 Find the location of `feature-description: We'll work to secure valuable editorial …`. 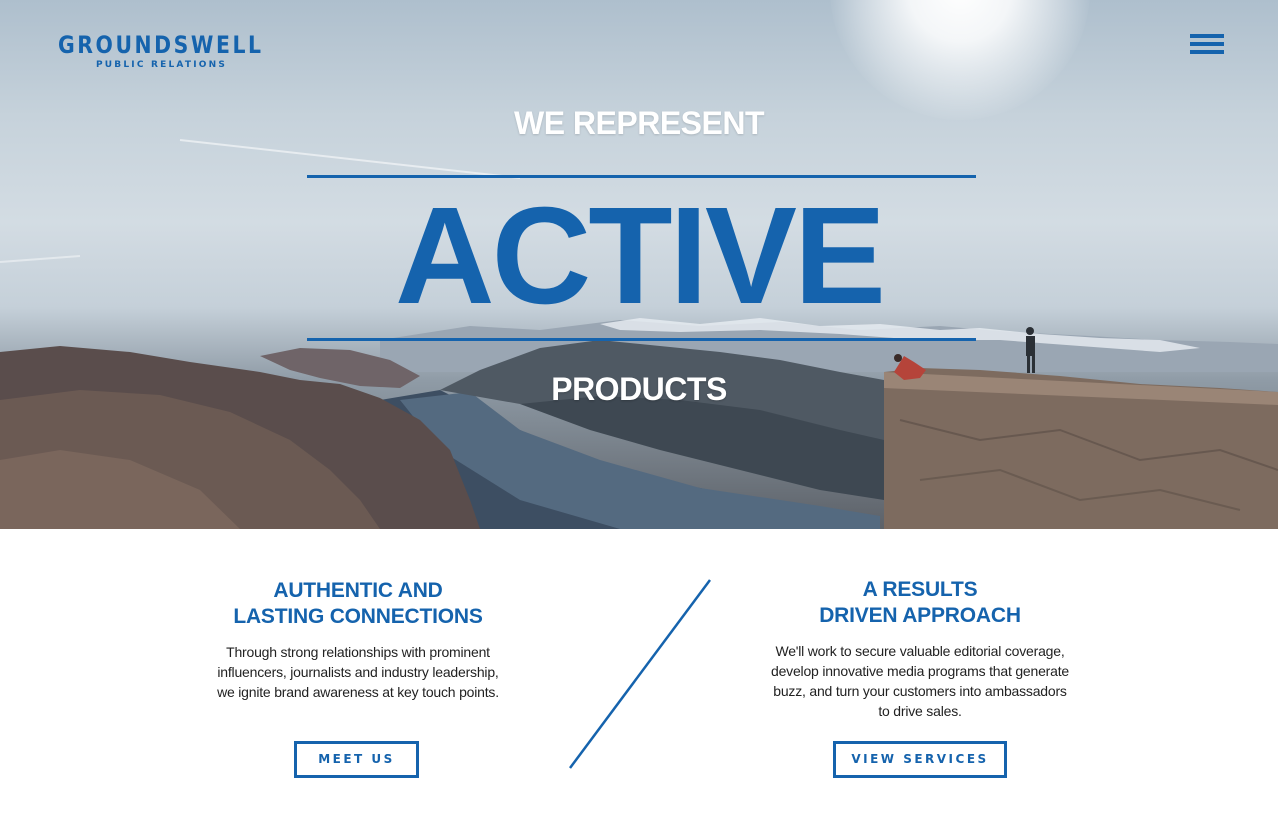

feature-description: We'll work to secure valuable editorial … is located at coordinates (919, 681).